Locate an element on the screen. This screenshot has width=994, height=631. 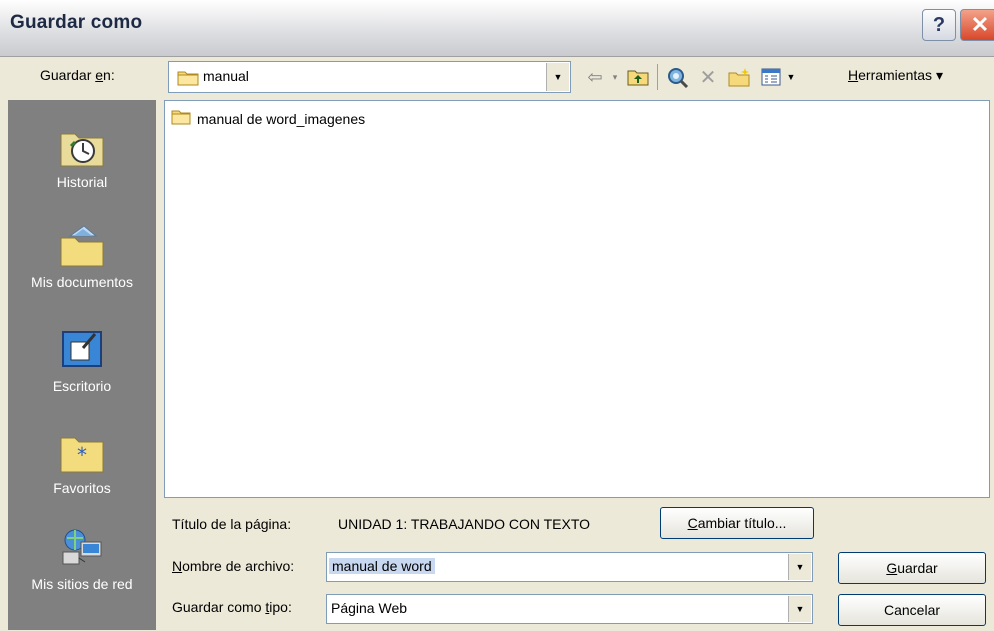
save-in-label: Guardar en: is located at coordinates (77, 75).